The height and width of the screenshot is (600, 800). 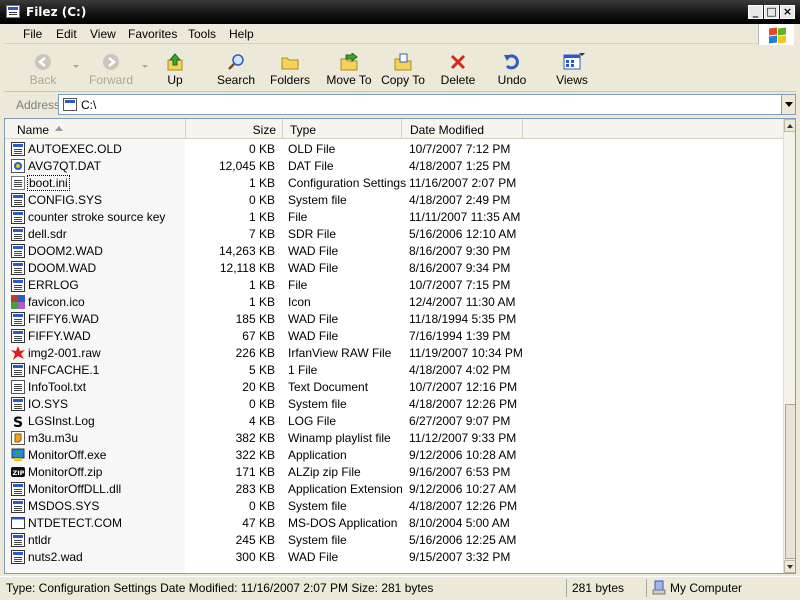 What do you see at coordinates (303, 370) in the screenshot?
I see `file-type: 1 File` at bounding box center [303, 370].